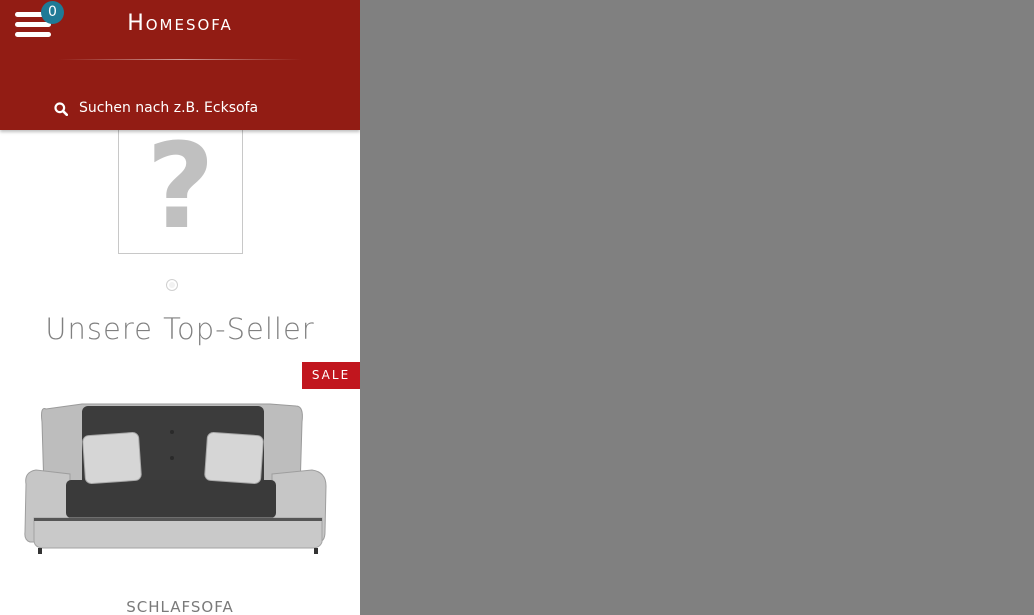 The width and height of the screenshot is (1034, 615). Describe the element at coordinates (180, 606) in the screenshot. I see `product-name: SCHLAFSOFA` at that location.